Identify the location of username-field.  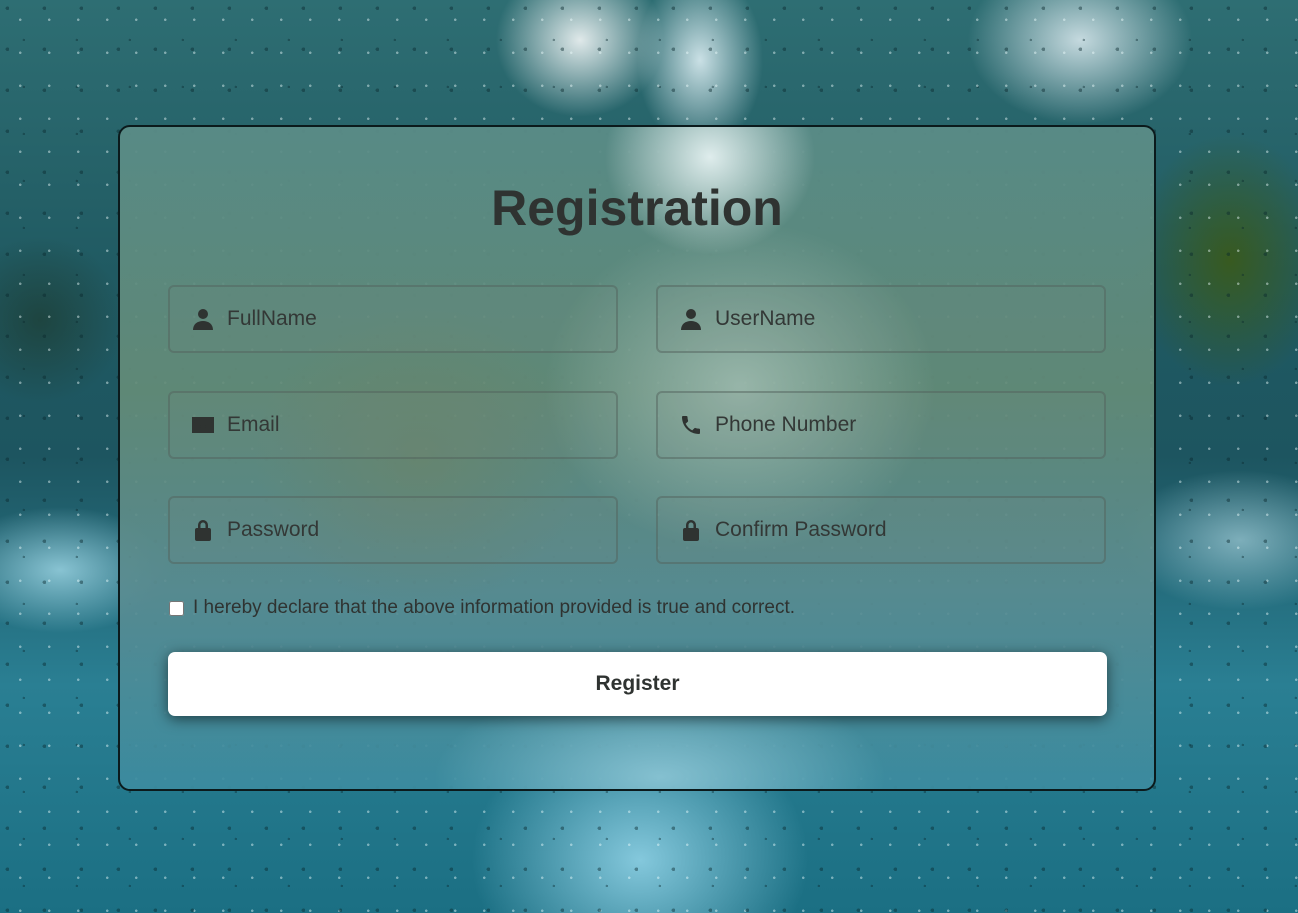
(881, 319).